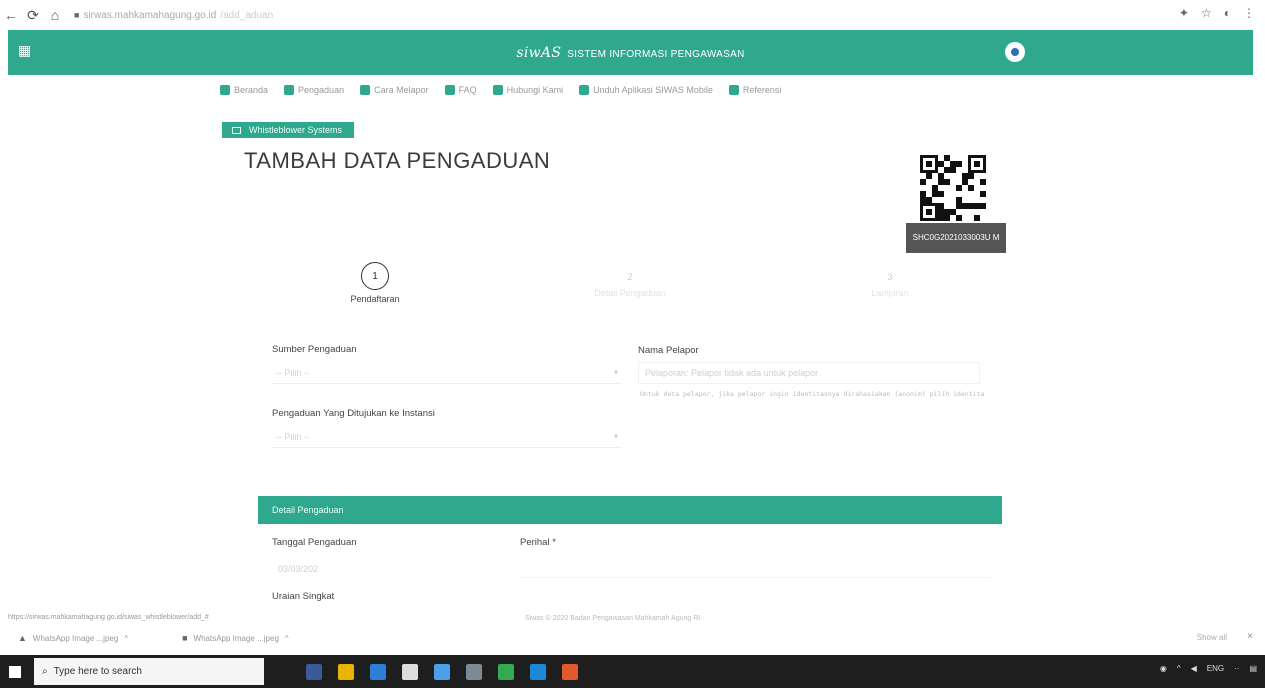 This screenshot has width=1265, height=688. Describe the element at coordinates (247, 15) in the screenshot. I see `url-path: /add_aduan` at that location.